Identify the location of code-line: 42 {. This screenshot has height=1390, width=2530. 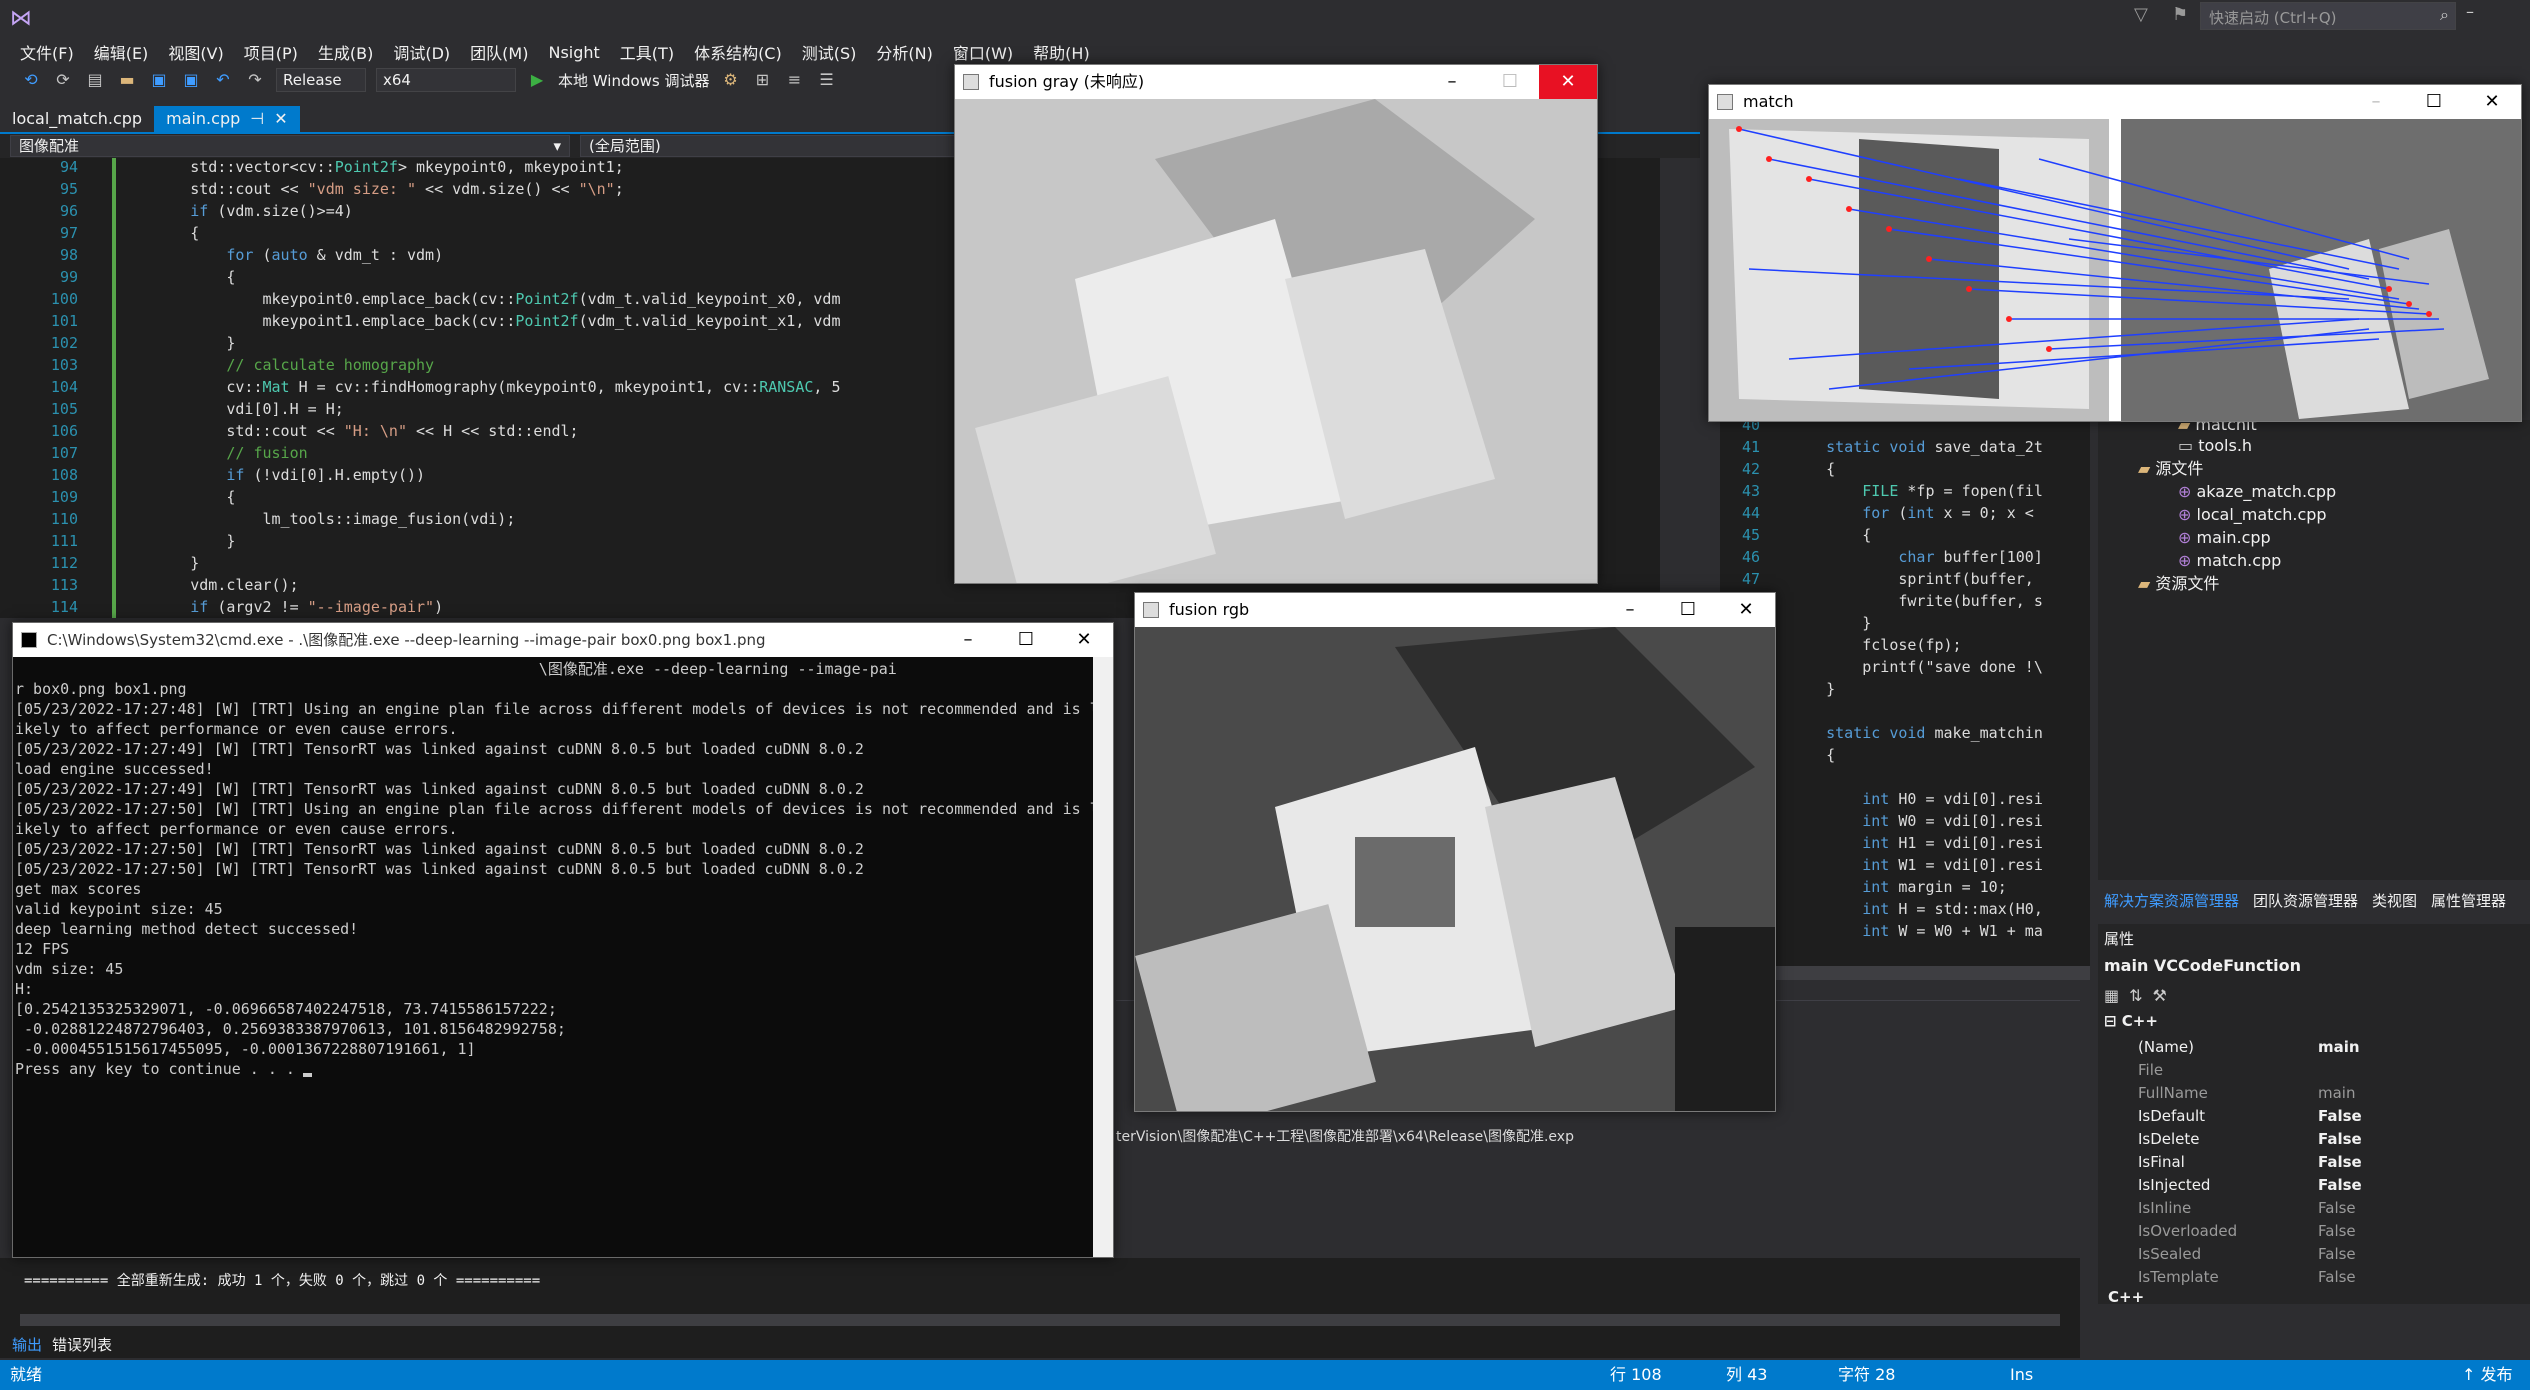
(1777, 469).